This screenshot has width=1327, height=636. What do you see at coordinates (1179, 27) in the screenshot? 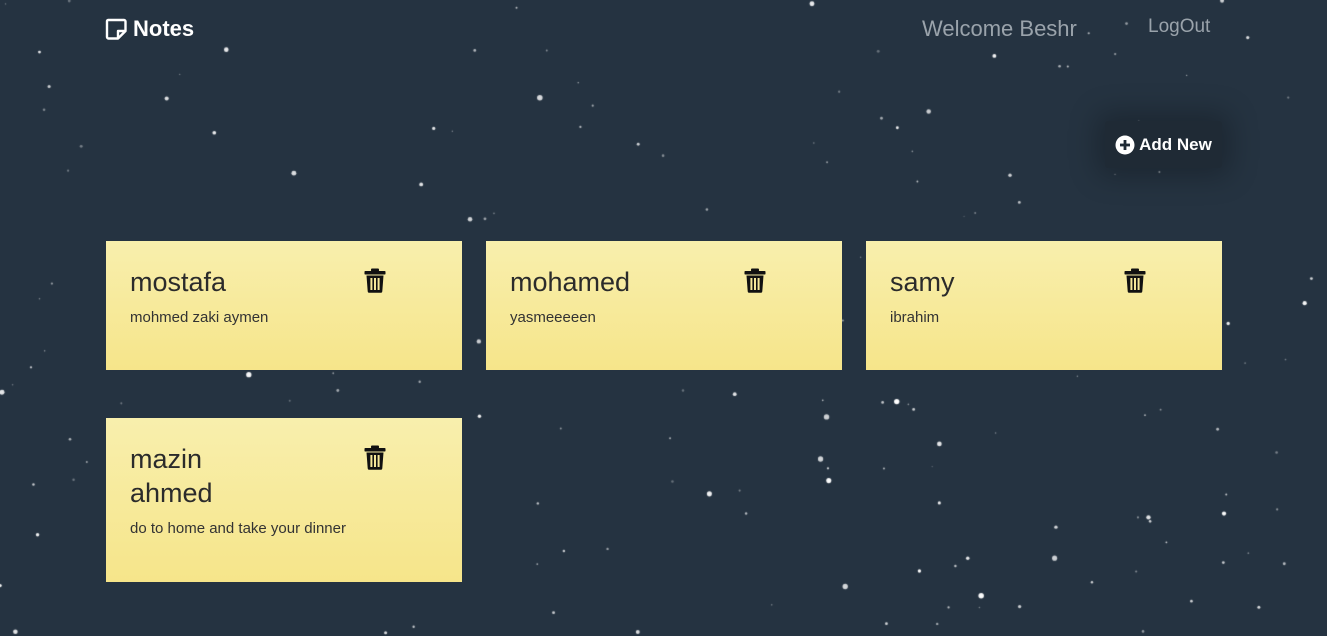
I see `logout-link: LogOut` at bounding box center [1179, 27].